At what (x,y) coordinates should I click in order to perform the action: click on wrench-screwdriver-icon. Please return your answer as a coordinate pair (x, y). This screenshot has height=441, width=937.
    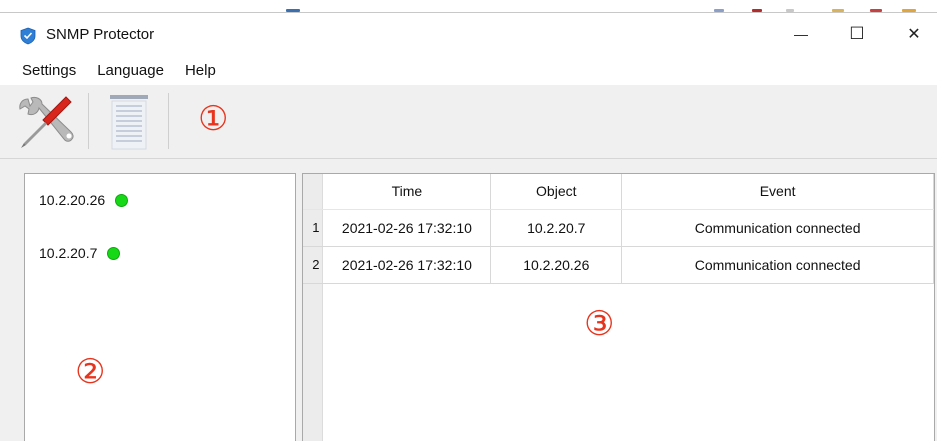
    Looking at the image, I should click on (46, 122).